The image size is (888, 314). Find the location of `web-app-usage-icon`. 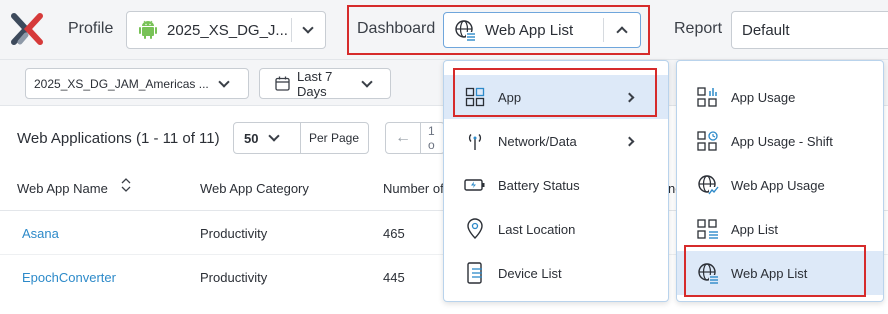

web-app-usage-icon is located at coordinates (708, 185).